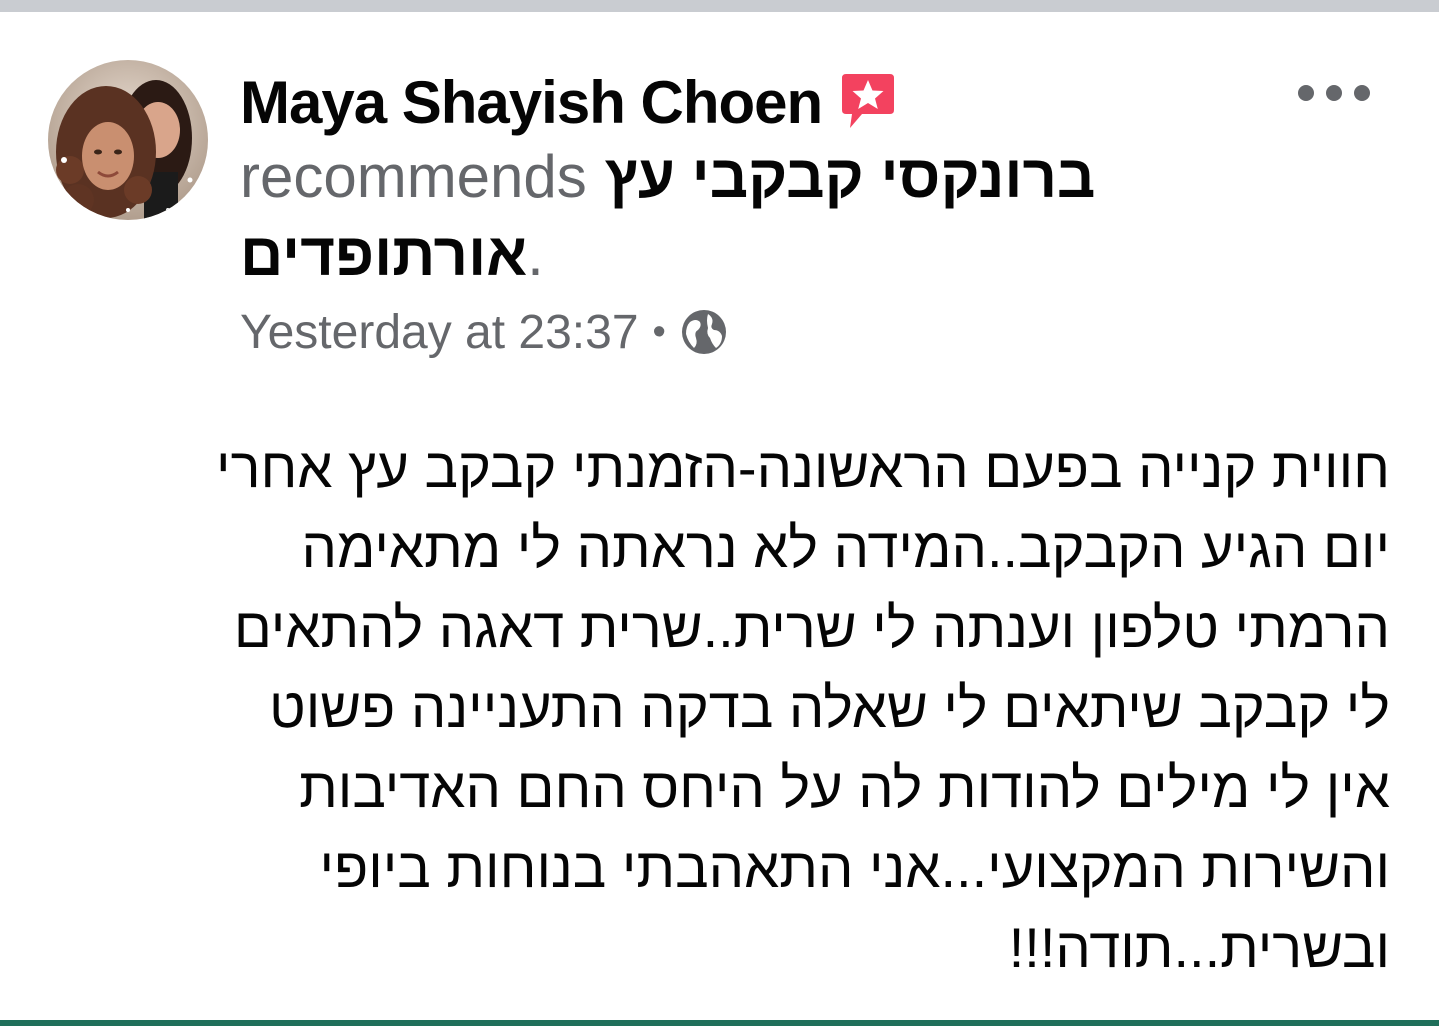 The width and height of the screenshot is (1439, 1026). Describe the element at coordinates (850, 176) in the screenshot. I see `page-name-link: ברונקסי קבקבי עץ` at that location.